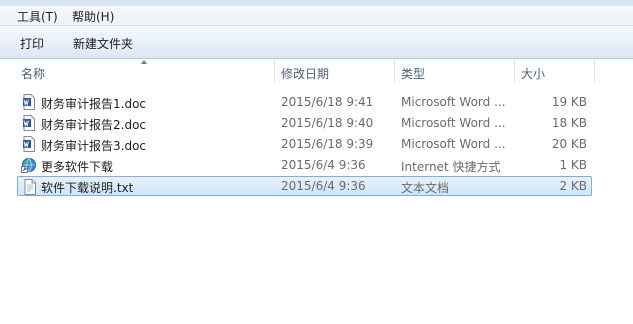  I want to click on file-row-selected: 软件下载说明.txt 2015/6/4 9:36 文本文档 2 KB, so click(304, 186).